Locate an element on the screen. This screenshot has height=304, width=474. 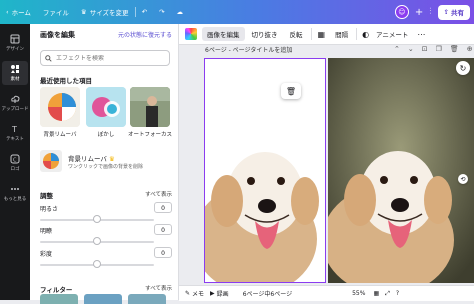
rail-item-text: T テキスト is located at coordinates (15, 133).